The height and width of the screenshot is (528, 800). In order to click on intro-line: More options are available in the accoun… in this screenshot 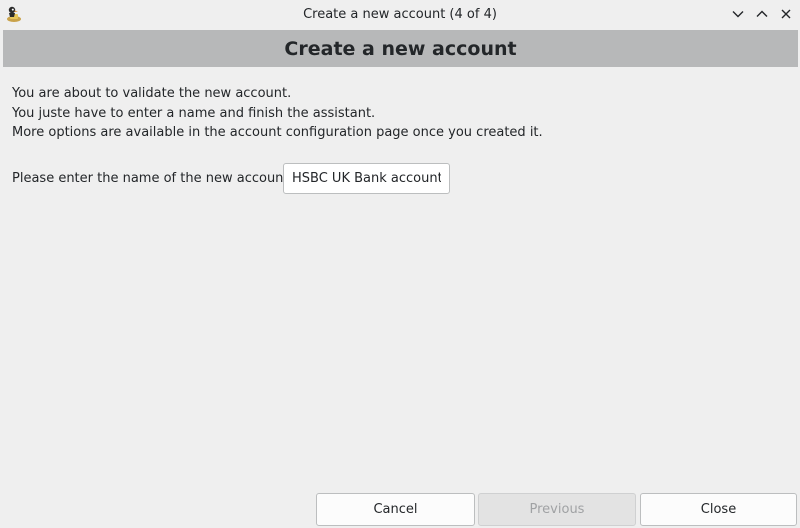, I will do `click(277, 132)`.